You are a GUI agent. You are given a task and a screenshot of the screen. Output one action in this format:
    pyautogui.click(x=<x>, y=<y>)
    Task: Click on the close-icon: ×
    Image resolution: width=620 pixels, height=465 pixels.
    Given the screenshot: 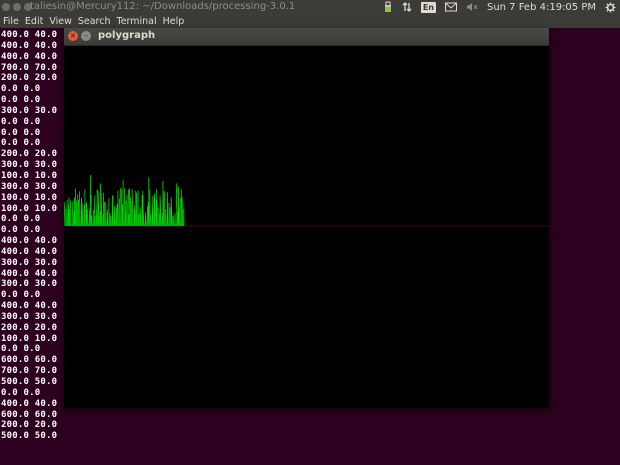 What is the action you would take?
    pyautogui.click(x=73, y=36)
    